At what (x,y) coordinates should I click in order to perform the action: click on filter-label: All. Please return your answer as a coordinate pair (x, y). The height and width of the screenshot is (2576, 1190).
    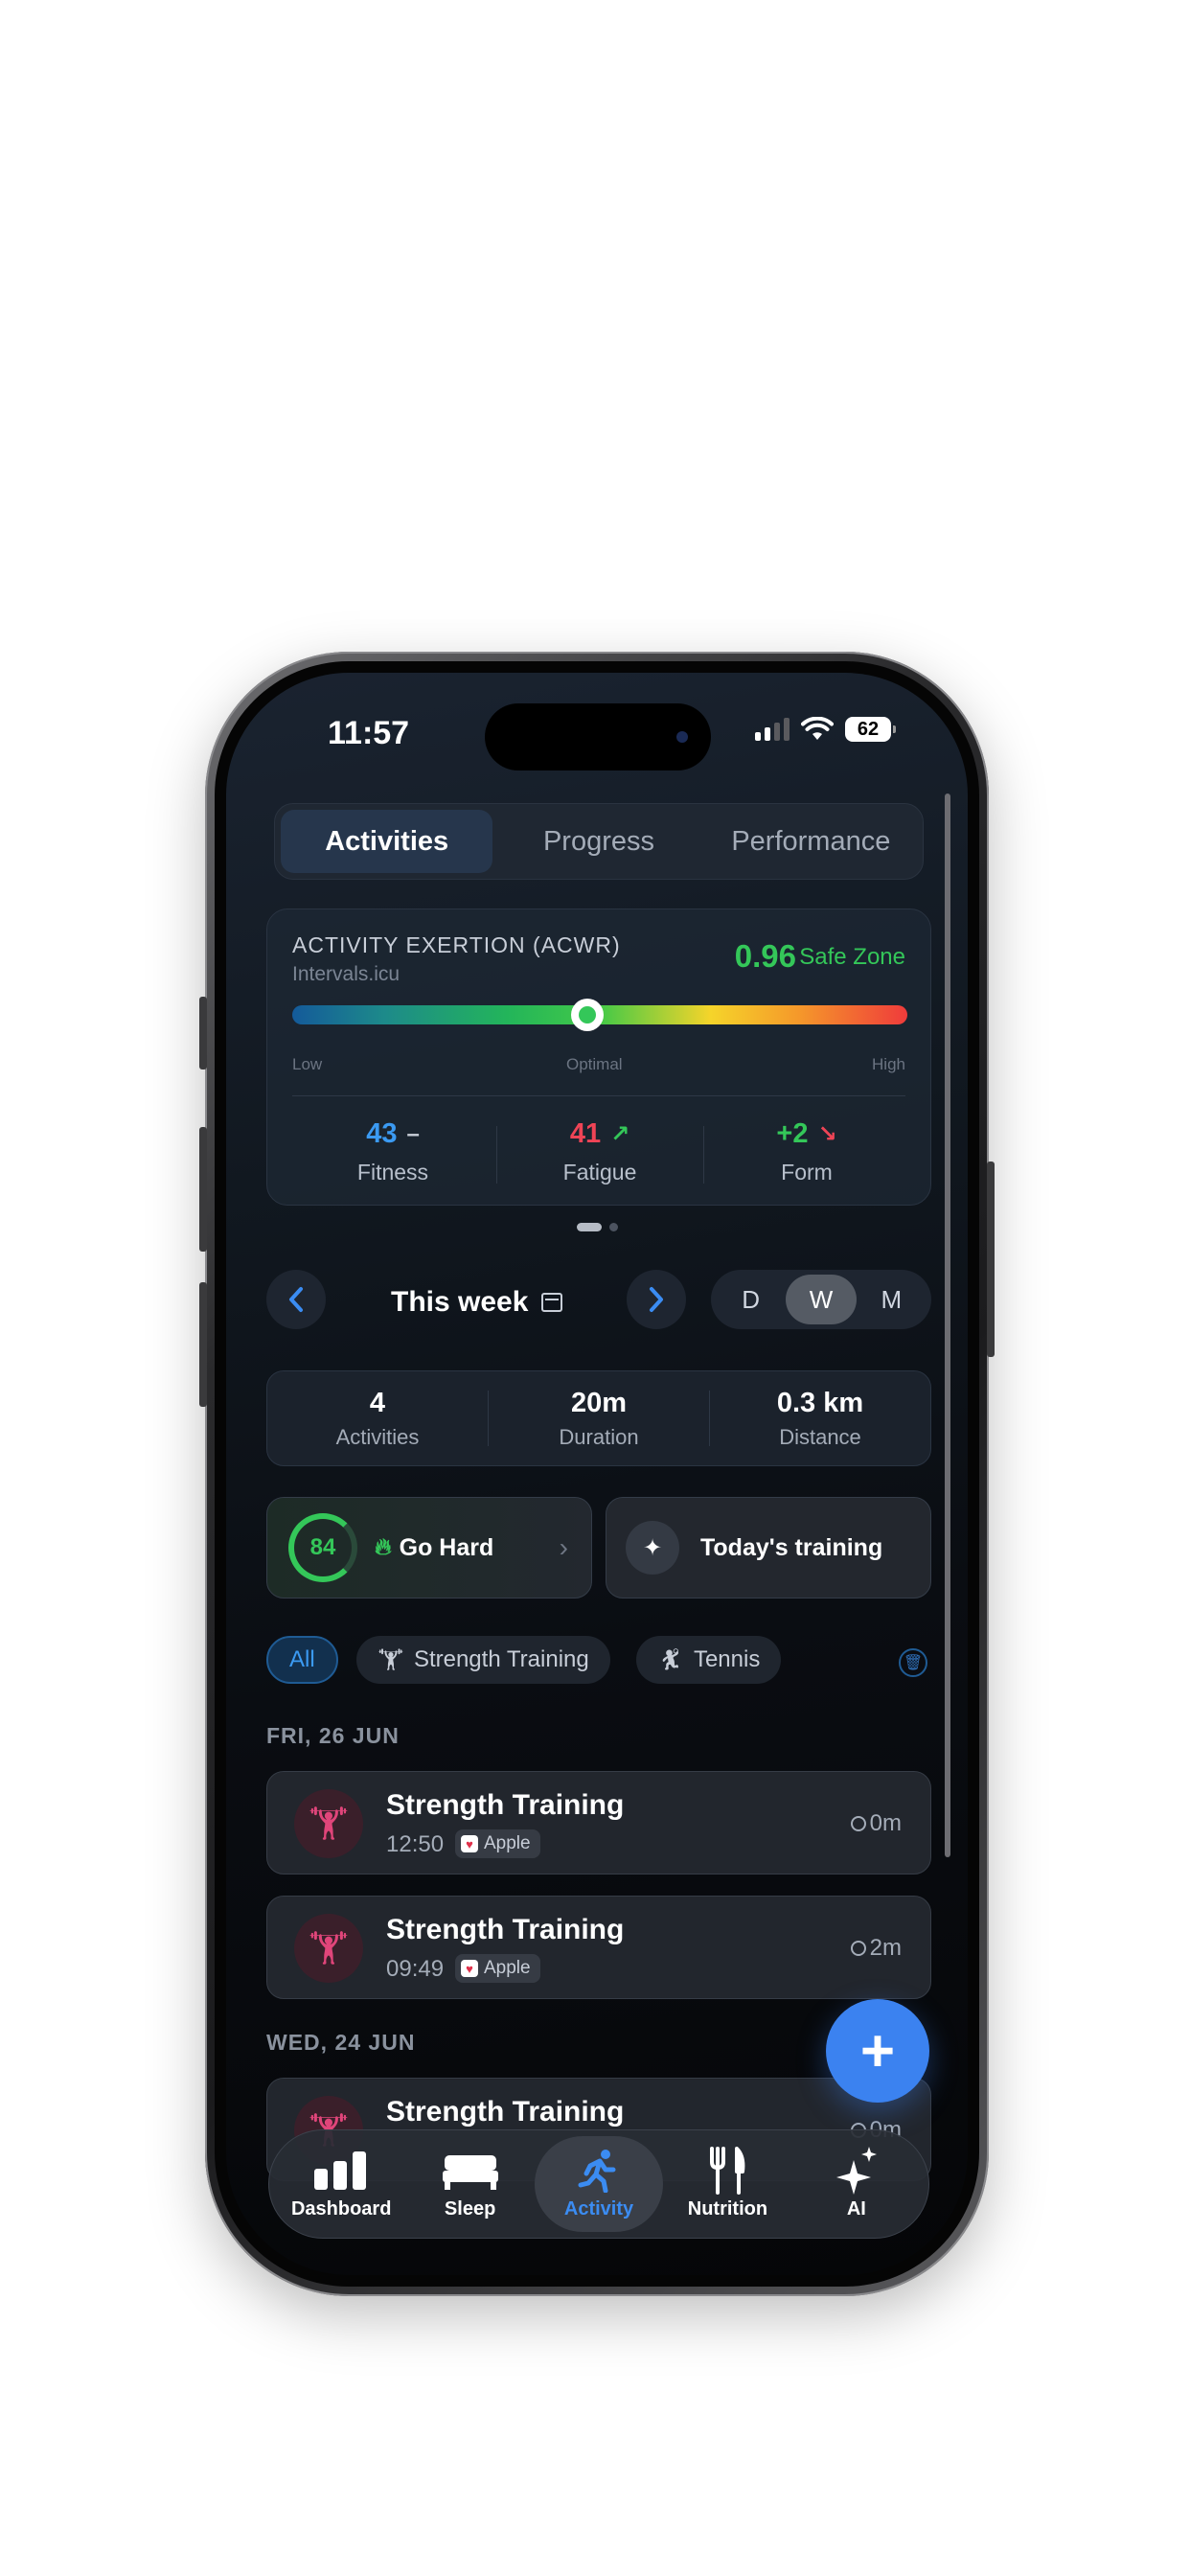
    Looking at the image, I should click on (302, 1659).